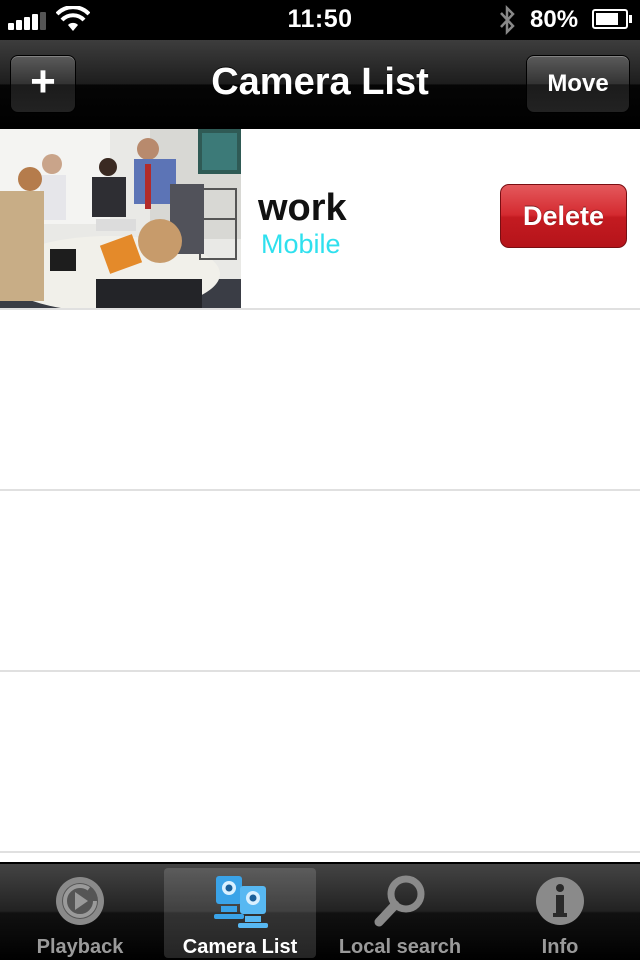  What do you see at coordinates (120, 218) in the screenshot?
I see `camera-thumbnail` at bounding box center [120, 218].